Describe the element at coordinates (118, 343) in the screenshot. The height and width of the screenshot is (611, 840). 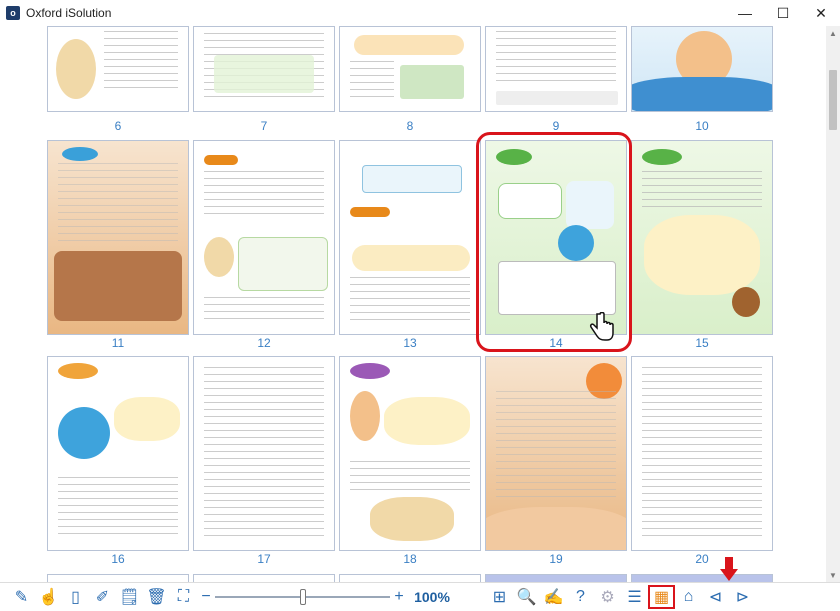
I see `page-number: 11` at that location.